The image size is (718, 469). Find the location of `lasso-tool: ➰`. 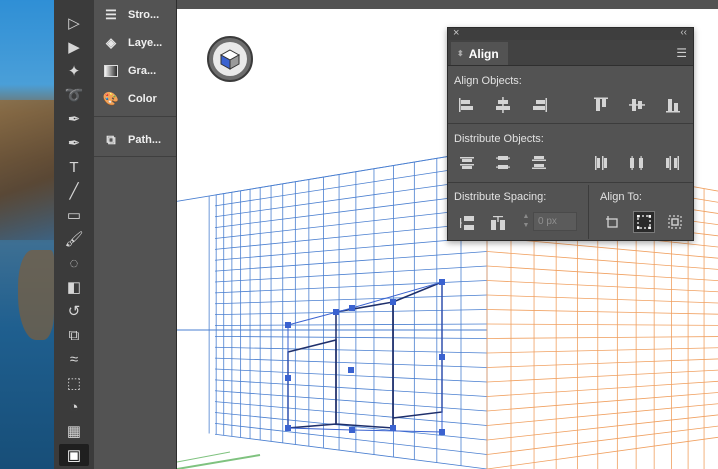

lasso-tool: ➰ is located at coordinates (74, 95).